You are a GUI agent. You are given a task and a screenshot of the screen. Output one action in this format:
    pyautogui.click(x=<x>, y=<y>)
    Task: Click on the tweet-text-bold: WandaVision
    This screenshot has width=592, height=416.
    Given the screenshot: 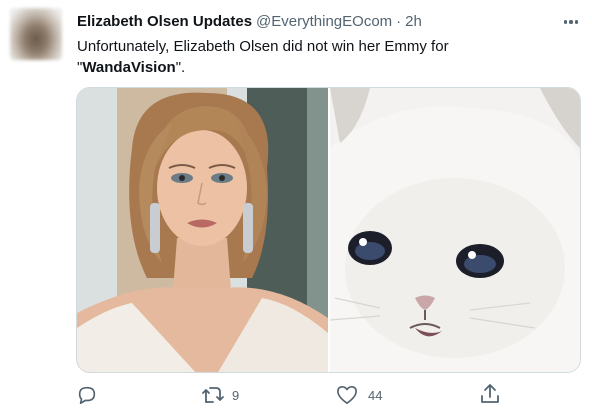 What is the action you would take?
    pyautogui.click(x=129, y=67)
    